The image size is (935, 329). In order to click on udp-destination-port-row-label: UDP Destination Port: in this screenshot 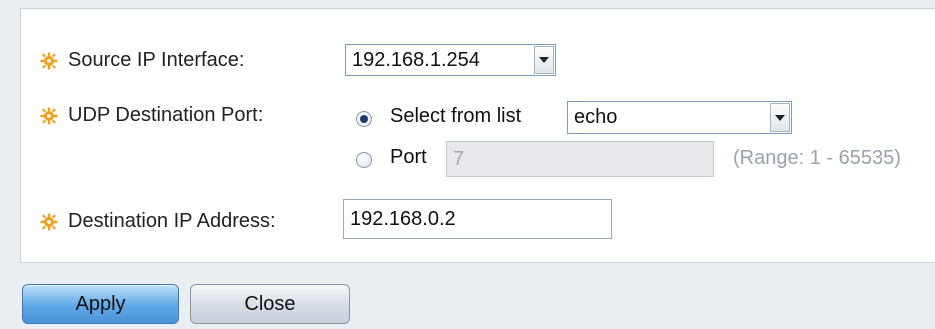, I will do `click(151, 115)`.